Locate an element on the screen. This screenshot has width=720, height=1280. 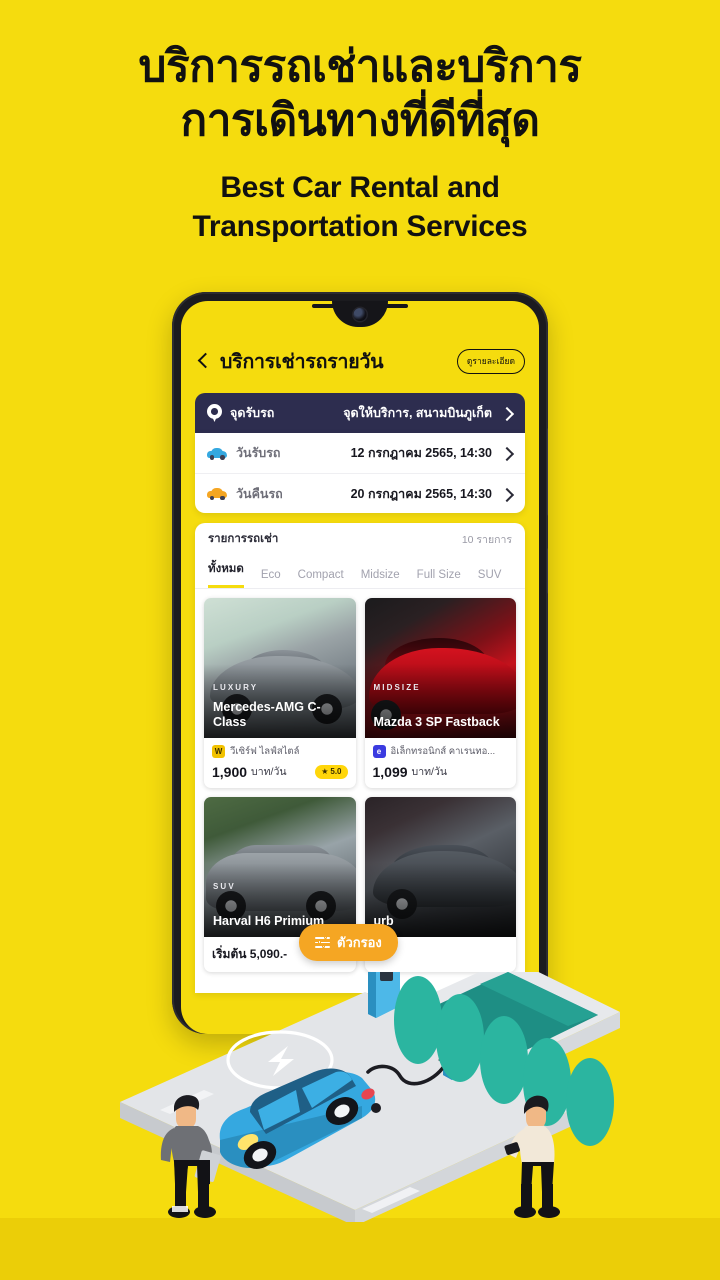
vendor-name: วีเซิร์ฟ ไลฟ์สไตล์ is located at coordinates (265, 751).